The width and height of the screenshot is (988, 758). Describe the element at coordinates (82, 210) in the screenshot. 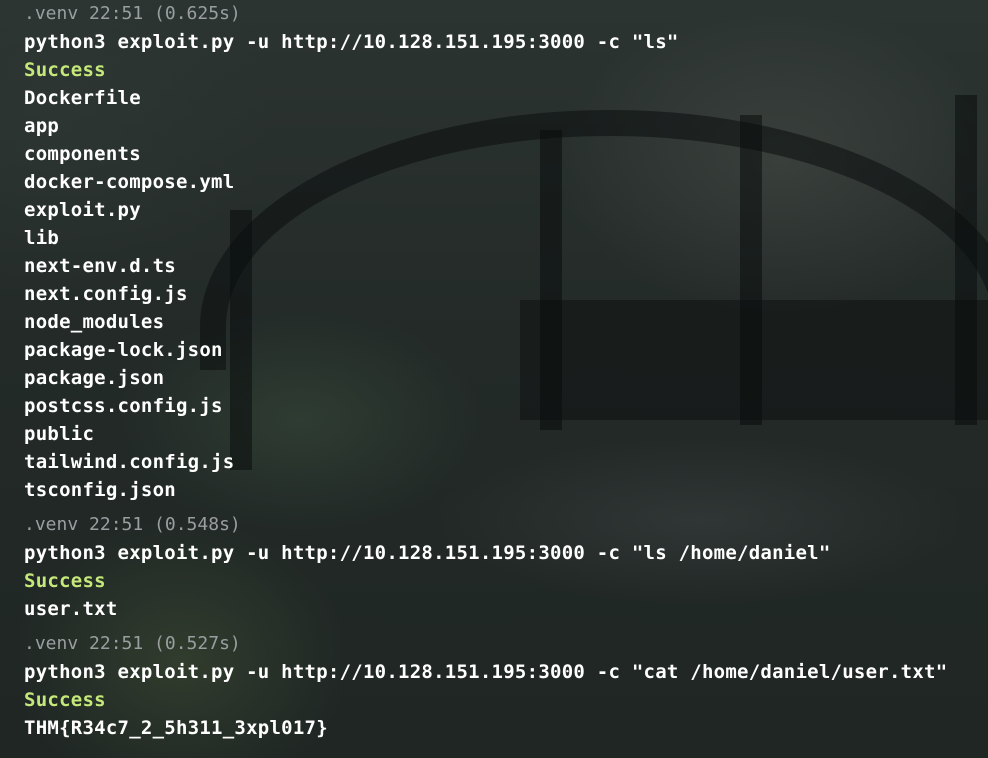

I see `output-line: exploit.py` at that location.